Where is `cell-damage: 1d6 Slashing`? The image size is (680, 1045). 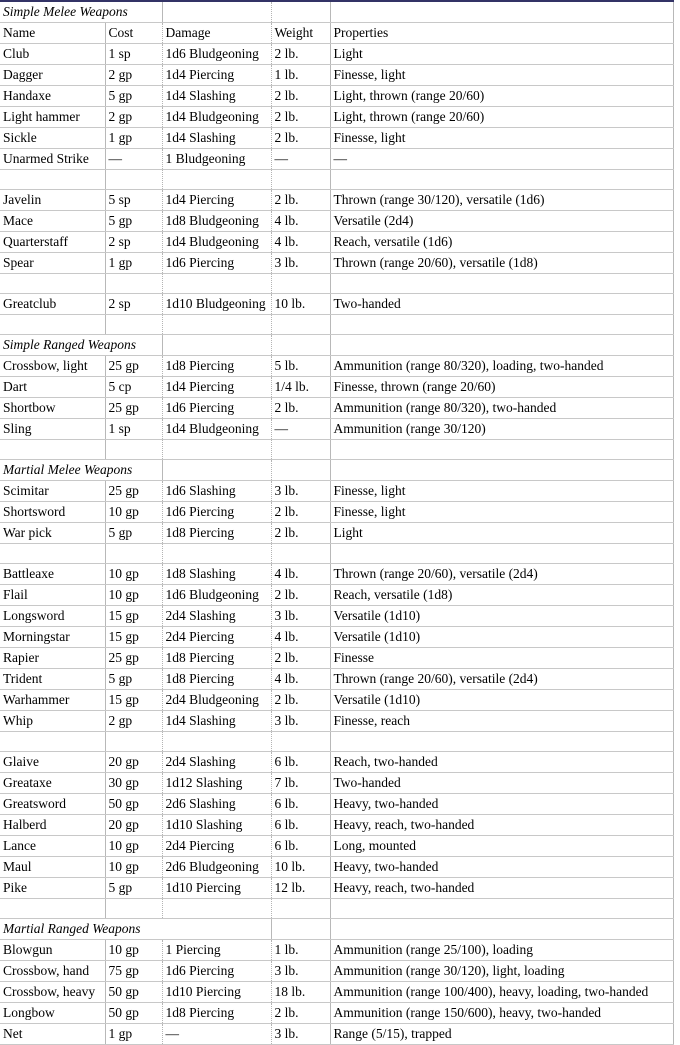 cell-damage: 1d6 Slashing is located at coordinates (217, 491).